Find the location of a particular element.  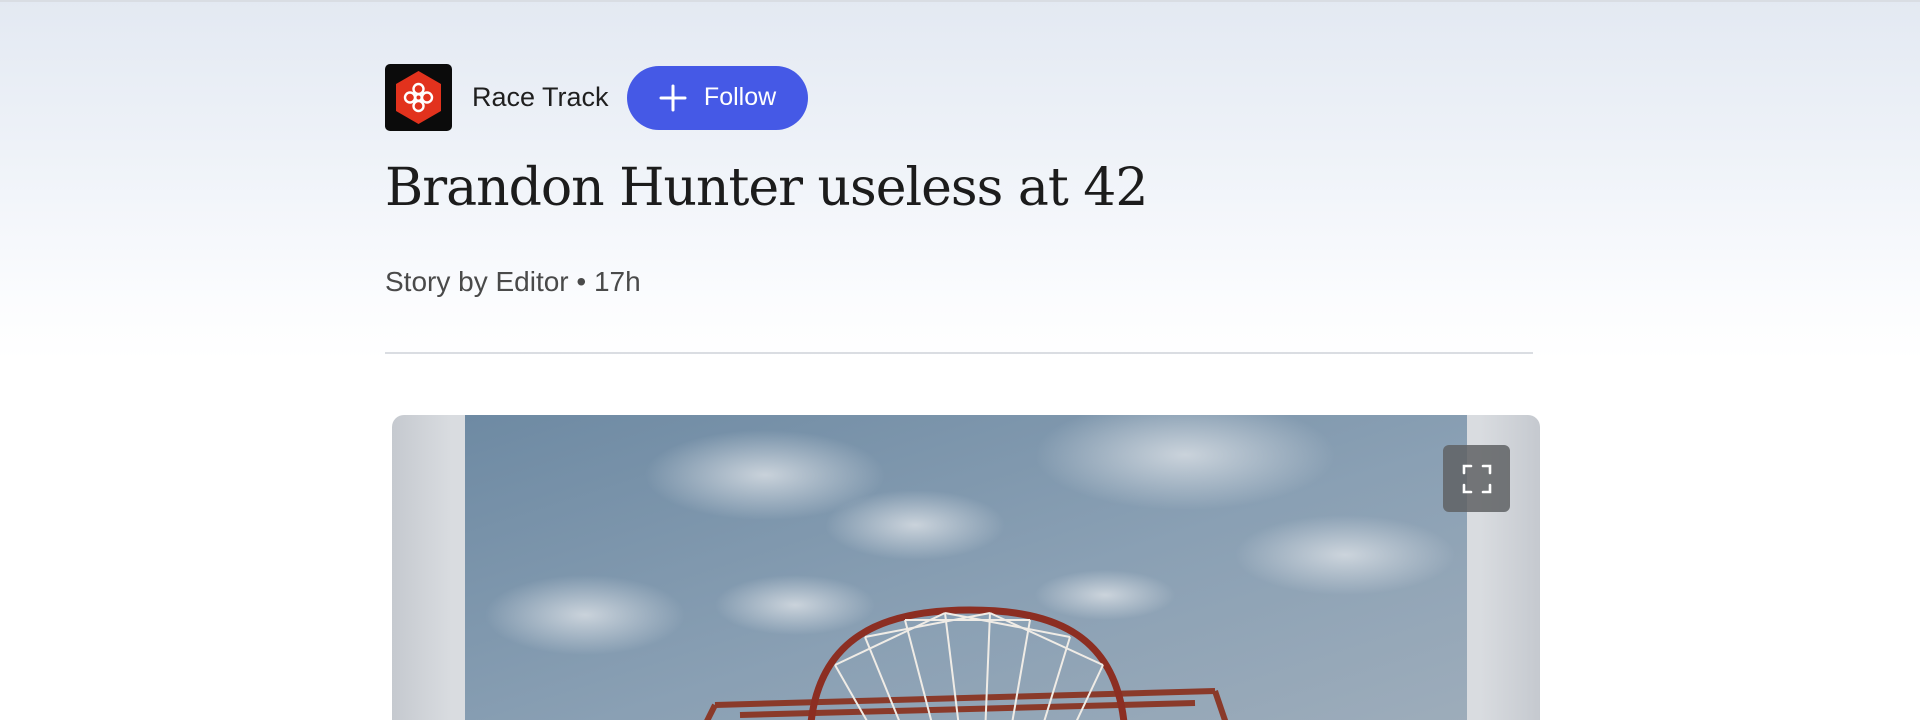

hexagon-knot-logo-icon is located at coordinates (418, 97).